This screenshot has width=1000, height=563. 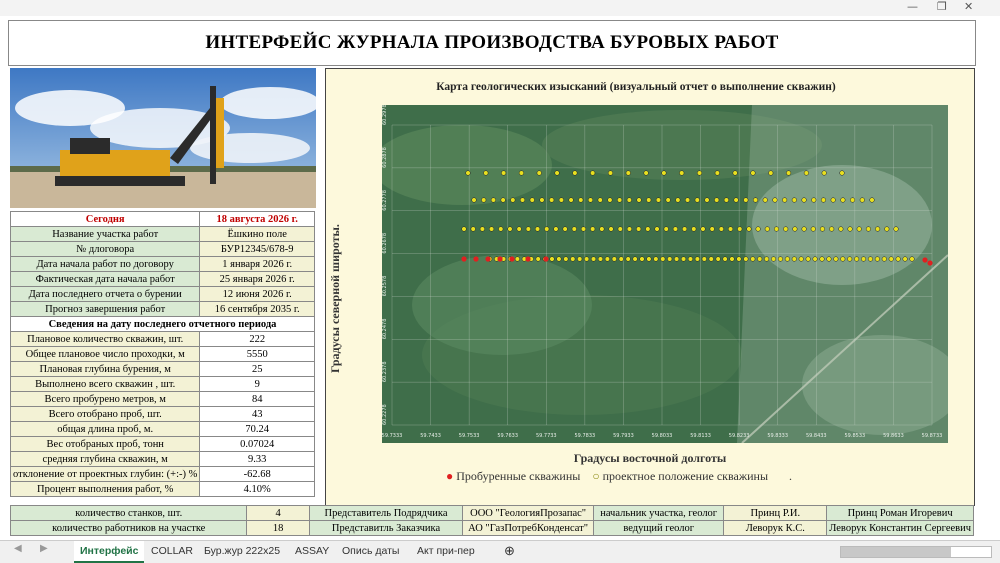 What do you see at coordinates (278, 513) in the screenshot?
I see `machines-value: 4` at bounding box center [278, 513].